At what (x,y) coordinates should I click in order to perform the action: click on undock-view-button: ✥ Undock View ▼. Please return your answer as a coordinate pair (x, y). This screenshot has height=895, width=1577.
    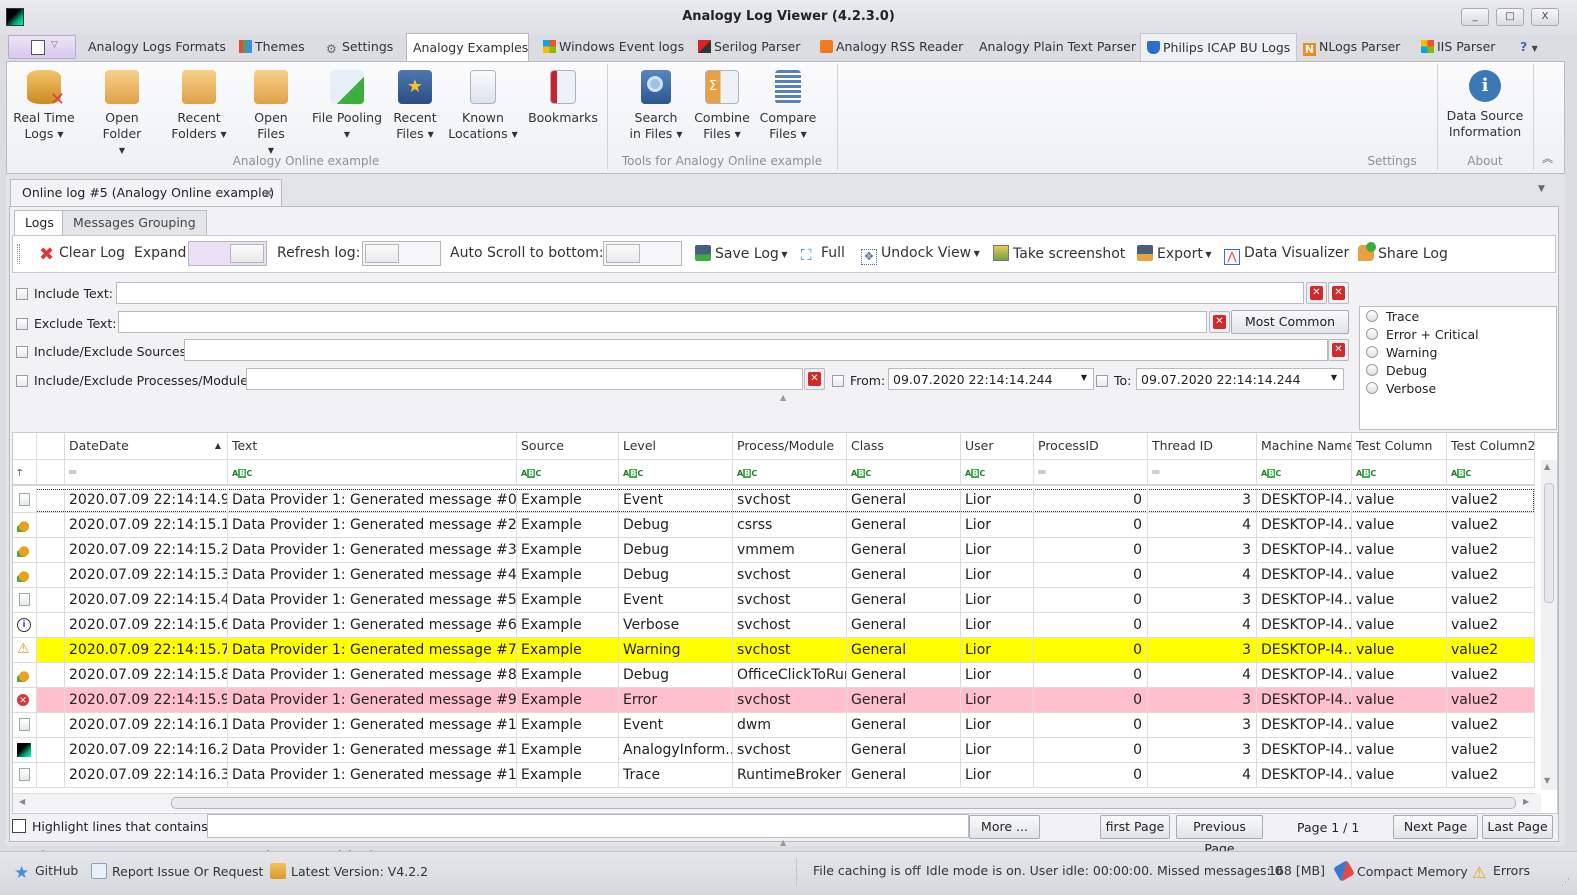
    Looking at the image, I should click on (920, 255).